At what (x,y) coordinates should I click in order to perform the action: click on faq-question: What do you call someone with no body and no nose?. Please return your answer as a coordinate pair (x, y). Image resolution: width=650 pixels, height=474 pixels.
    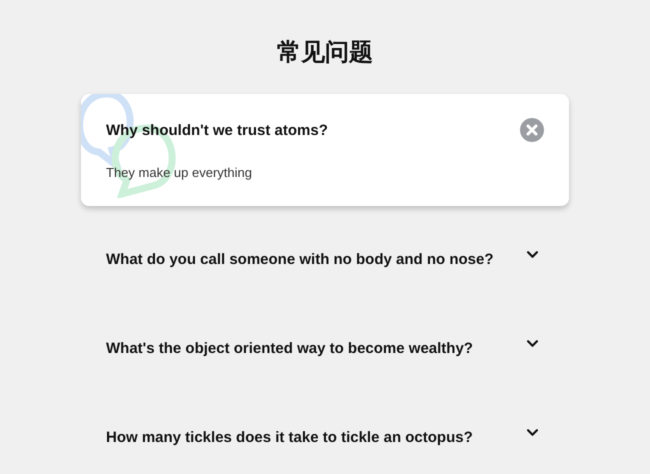
    Looking at the image, I should click on (300, 260).